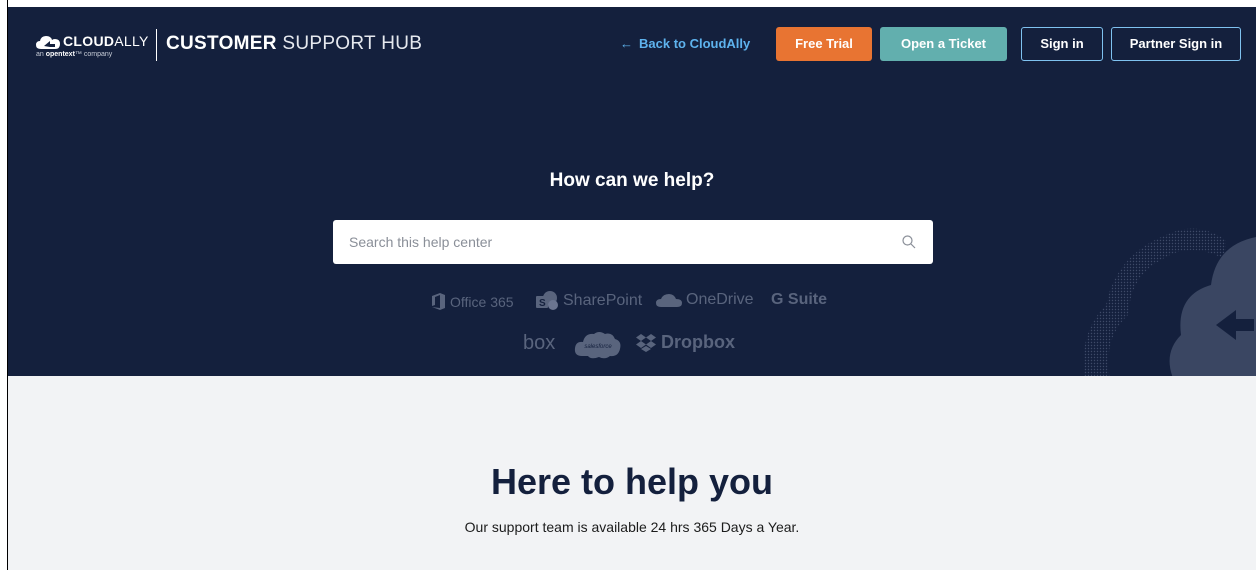 This screenshot has height=570, width=1256. What do you see at coordinates (685, 342) in the screenshot?
I see `brand-dropbox: Dropbox` at bounding box center [685, 342].